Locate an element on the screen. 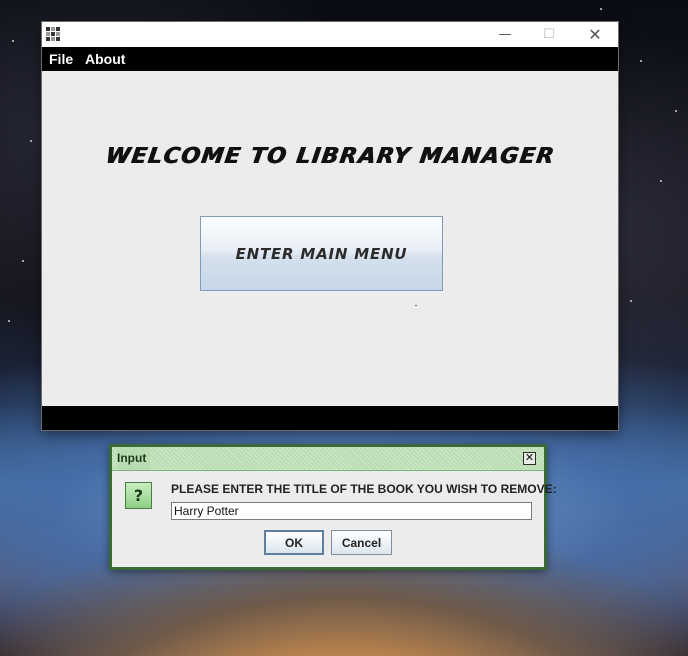 Image resolution: width=688 pixels, height=656 pixels. menu-about: About is located at coordinates (105, 59).